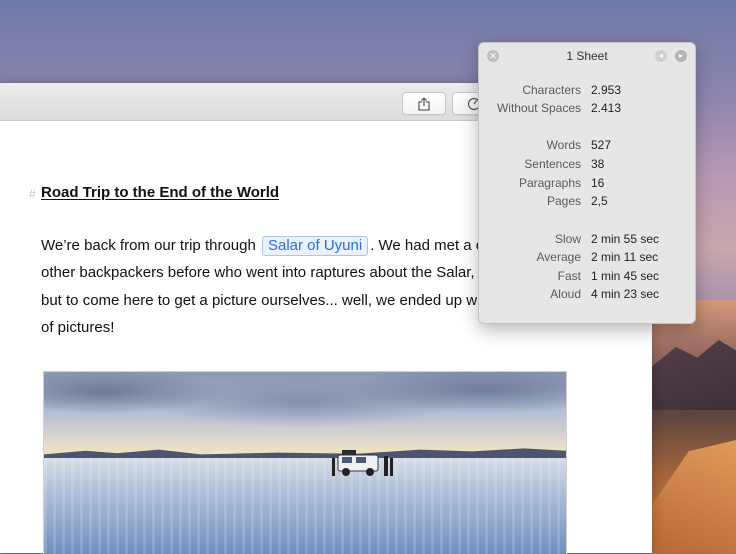 The height and width of the screenshot is (554, 736). Describe the element at coordinates (598, 183) in the screenshot. I see `stat-value: 16` at that location.